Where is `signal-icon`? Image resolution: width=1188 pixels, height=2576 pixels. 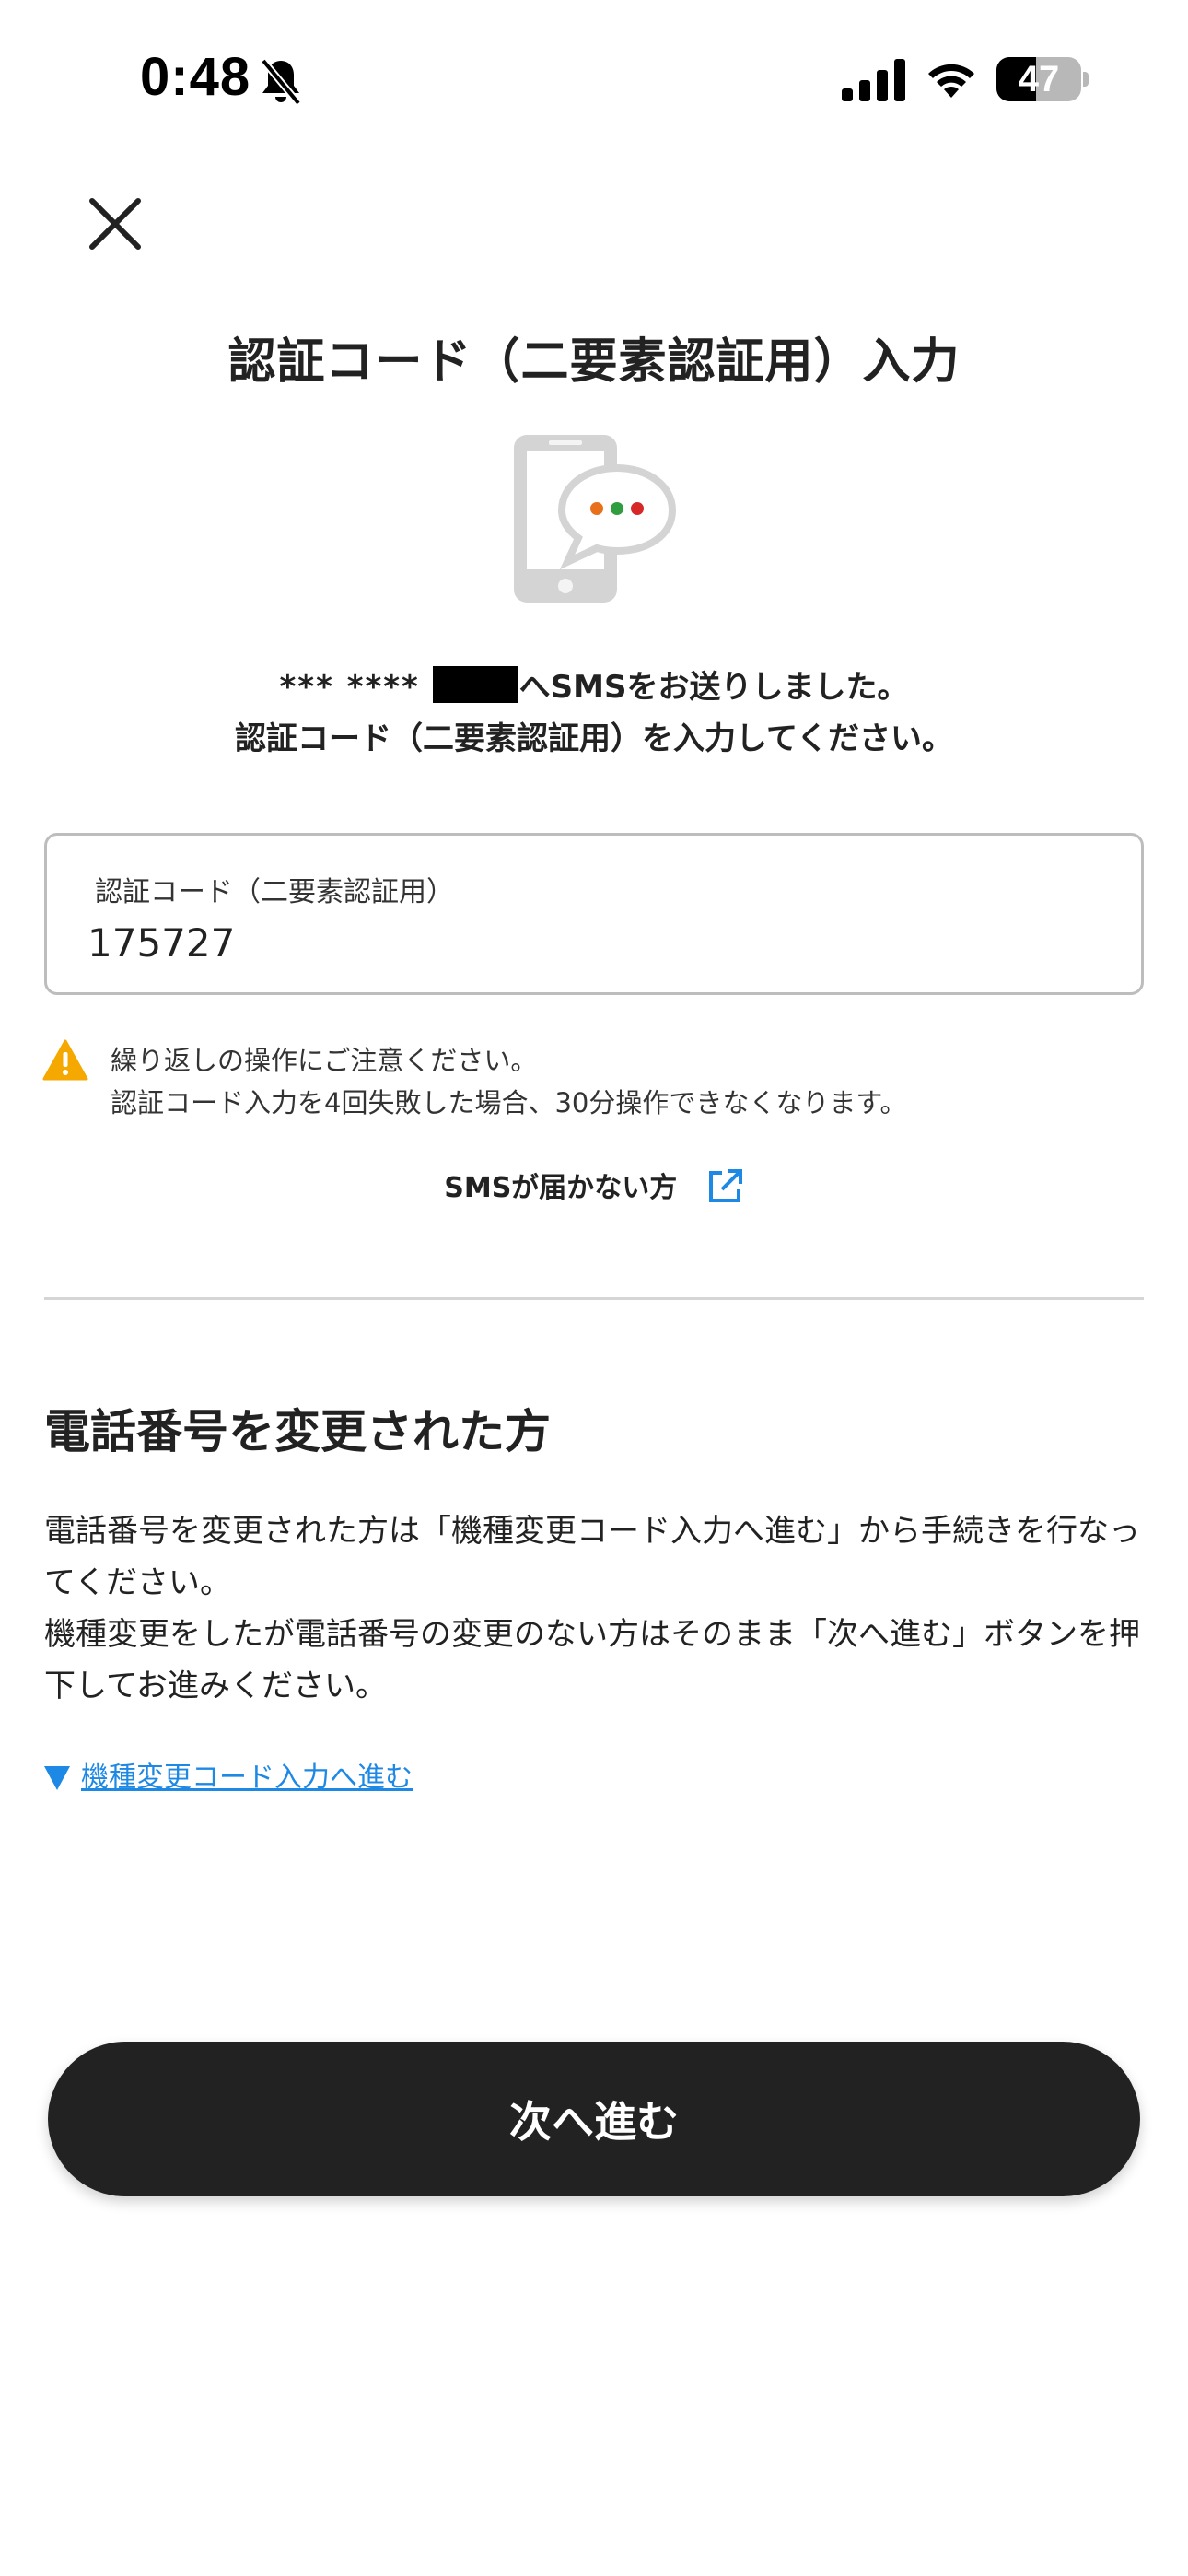 signal-icon is located at coordinates (873, 80).